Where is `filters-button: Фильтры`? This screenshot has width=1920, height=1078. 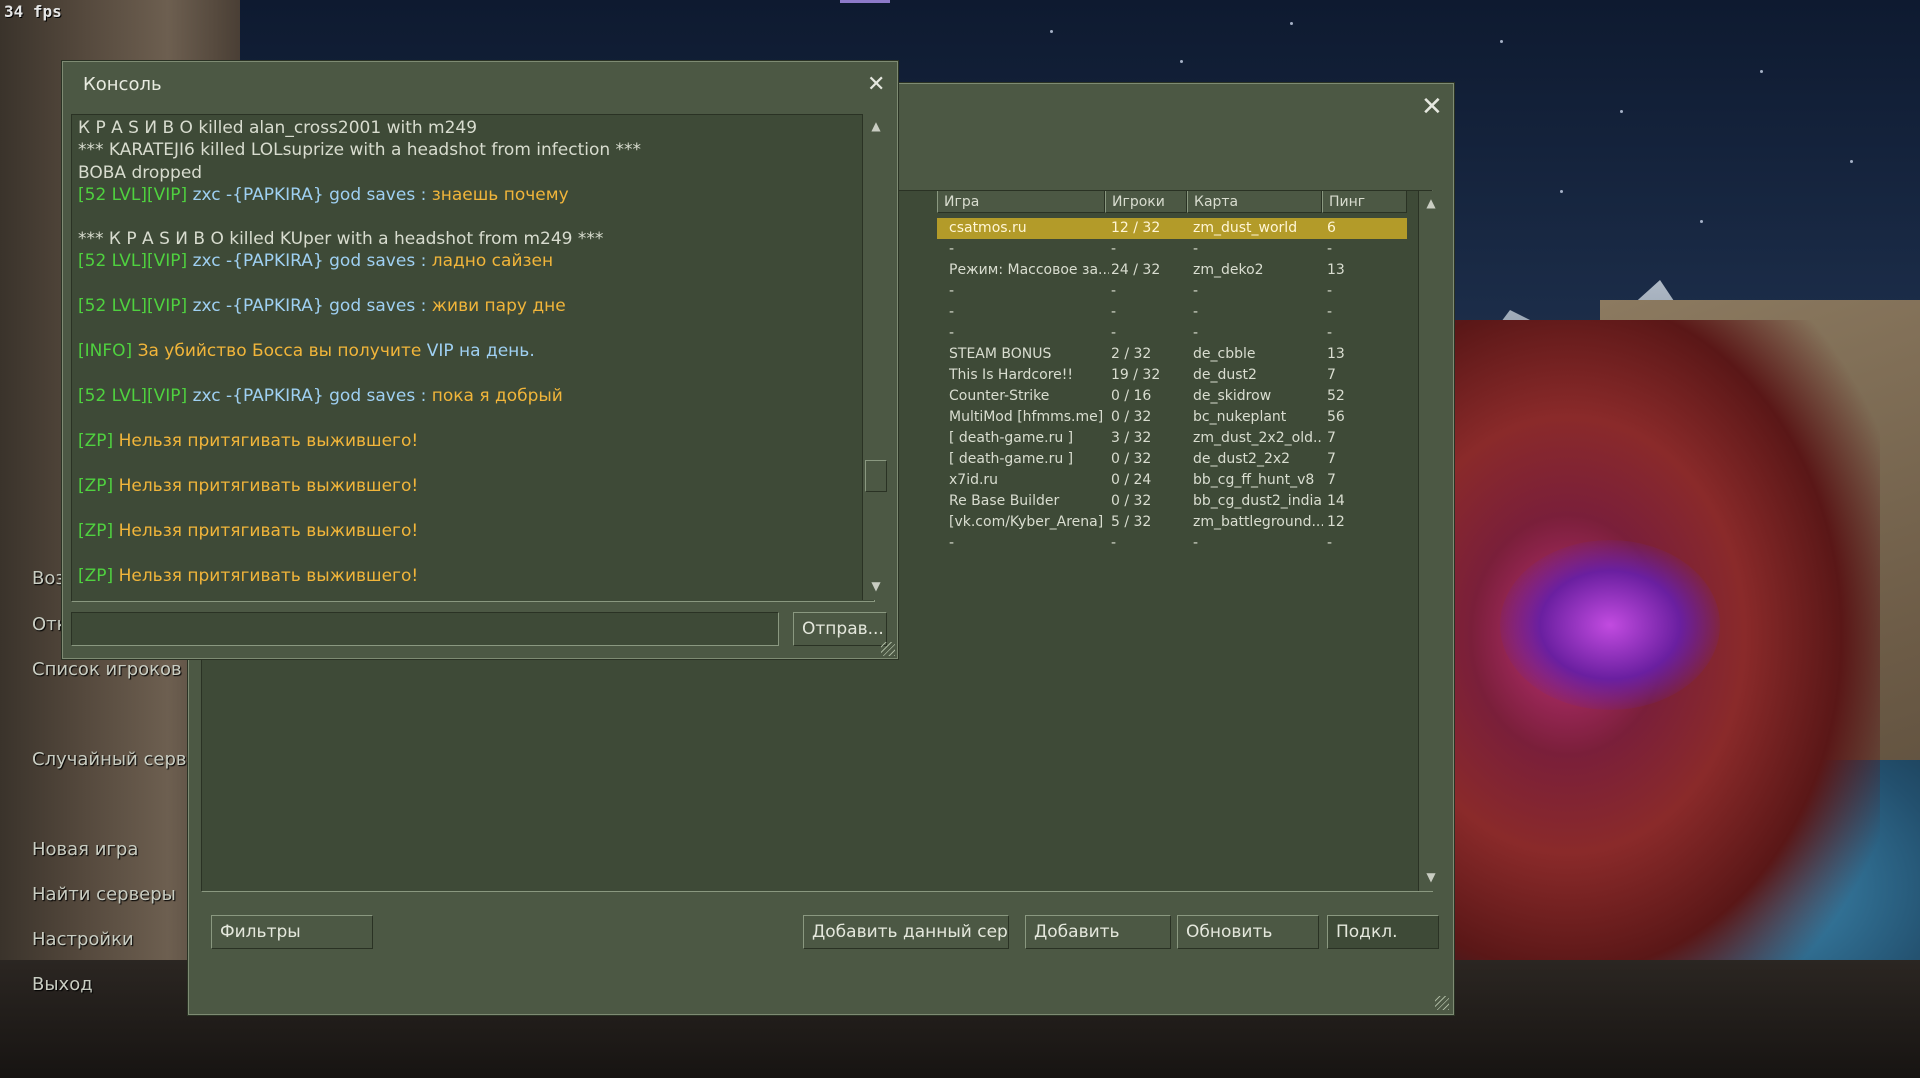 filters-button: Фильтры is located at coordinates (292, 932).